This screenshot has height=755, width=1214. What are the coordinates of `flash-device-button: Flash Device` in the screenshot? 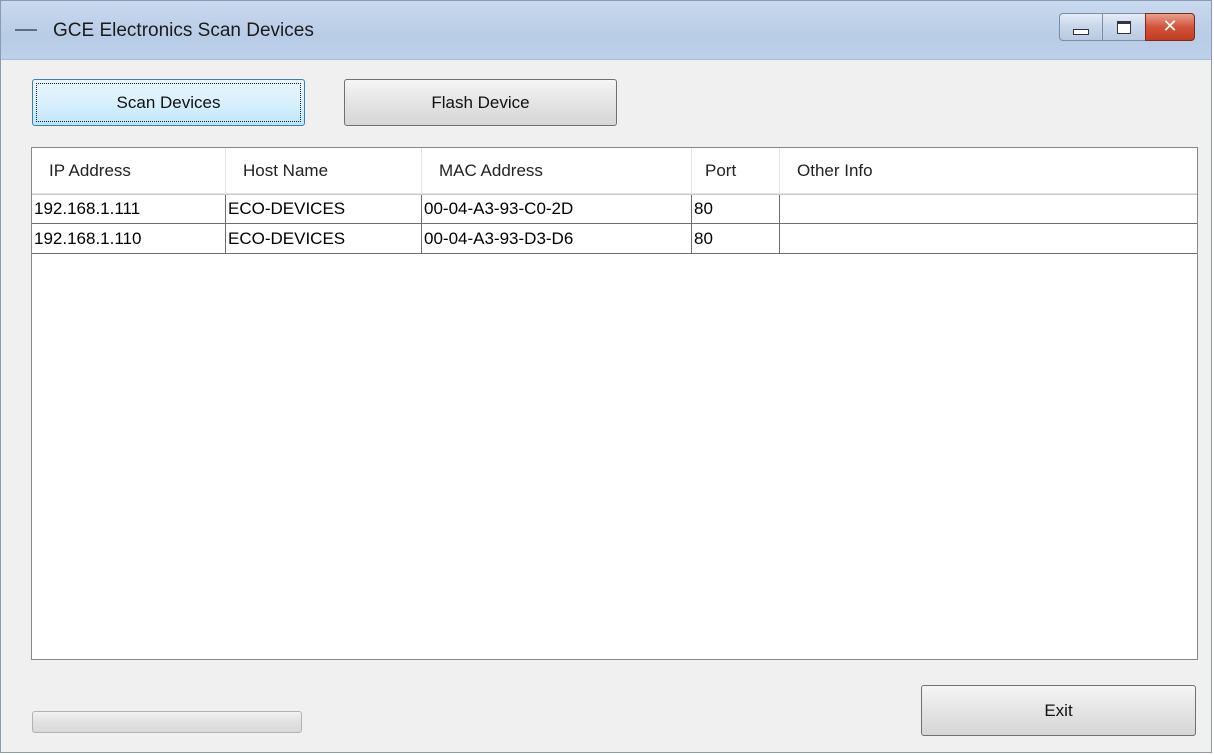 It's located at (480, 102).